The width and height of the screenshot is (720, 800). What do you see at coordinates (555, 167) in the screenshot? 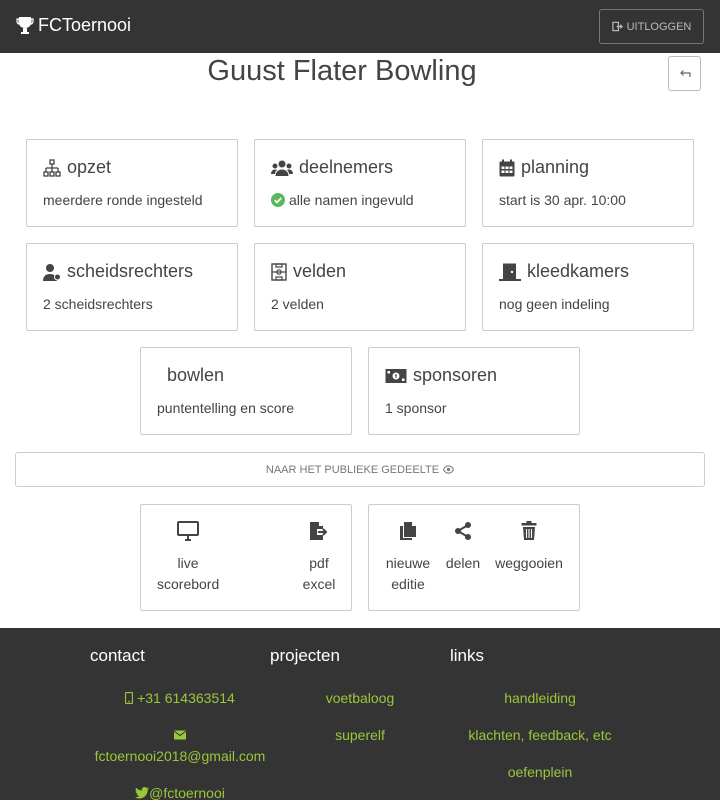
I see `card-title: planning` at bounding box center [555, 167].